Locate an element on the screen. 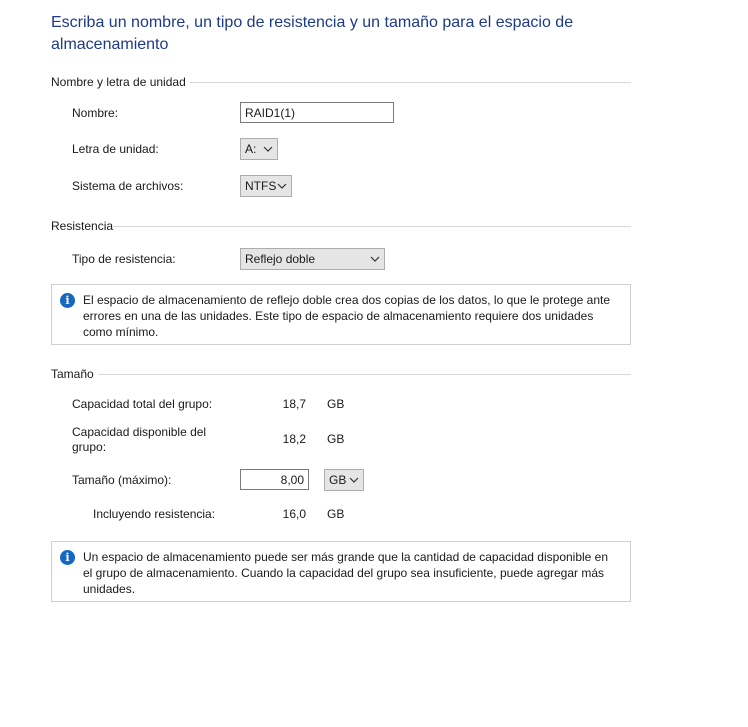 This screenshot has width=748, height=727. including-resilience-unit: GB is located at coordinates (336, 514).